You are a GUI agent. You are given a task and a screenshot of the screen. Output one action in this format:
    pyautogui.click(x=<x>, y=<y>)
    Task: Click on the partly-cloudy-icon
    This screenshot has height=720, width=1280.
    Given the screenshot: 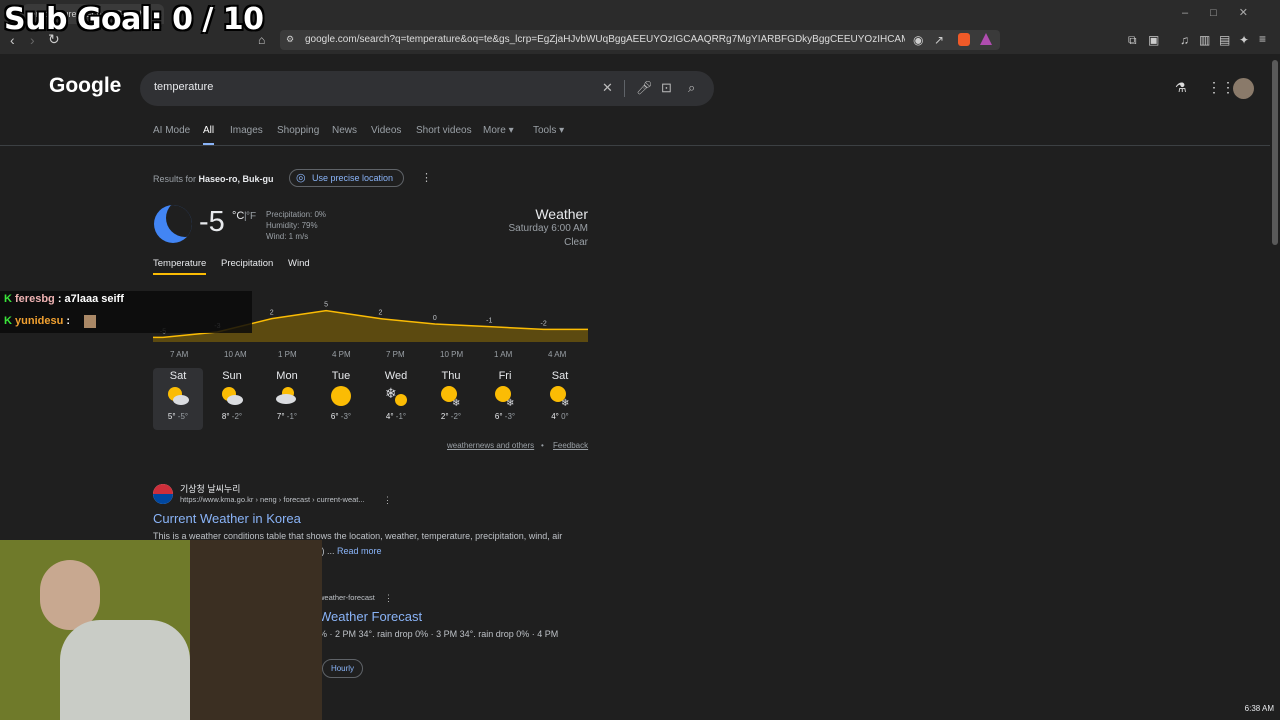 What is the action you would take?
    pyautogui.click(x=232, y=397)
    